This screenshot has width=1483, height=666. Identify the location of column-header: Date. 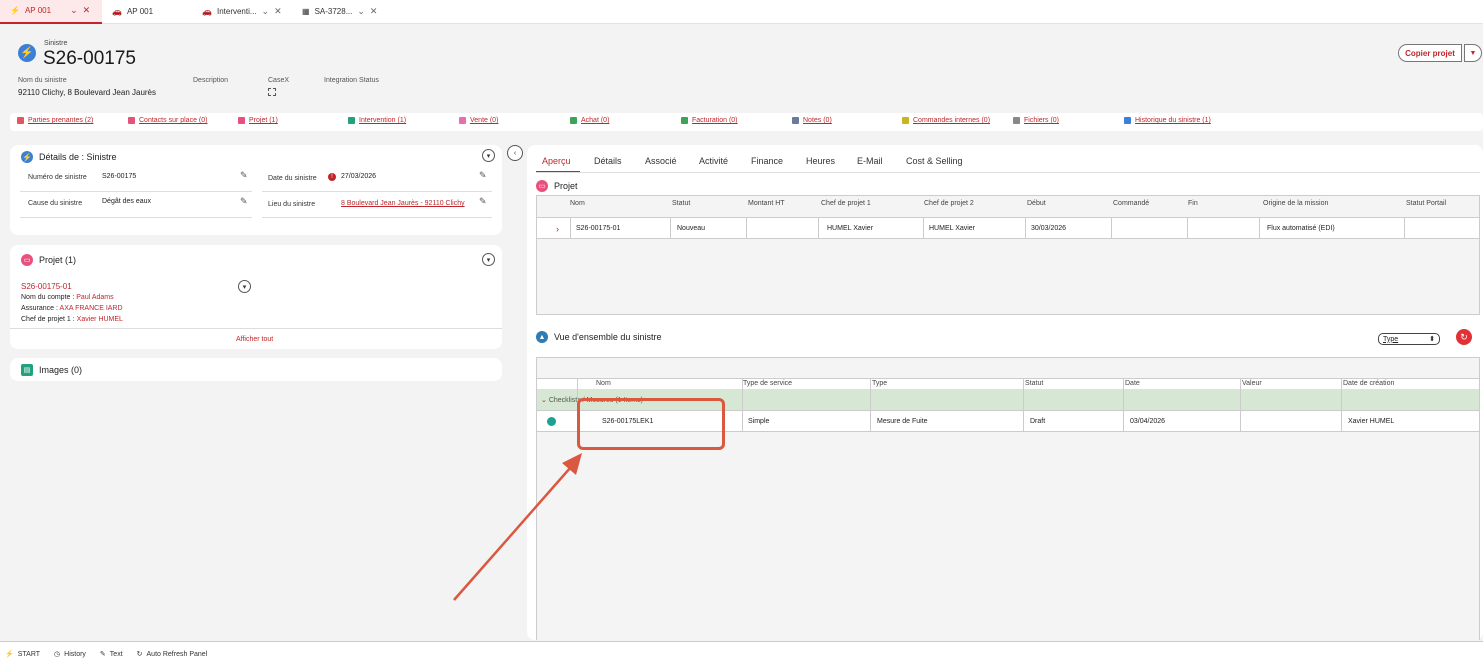
(1132, 383).